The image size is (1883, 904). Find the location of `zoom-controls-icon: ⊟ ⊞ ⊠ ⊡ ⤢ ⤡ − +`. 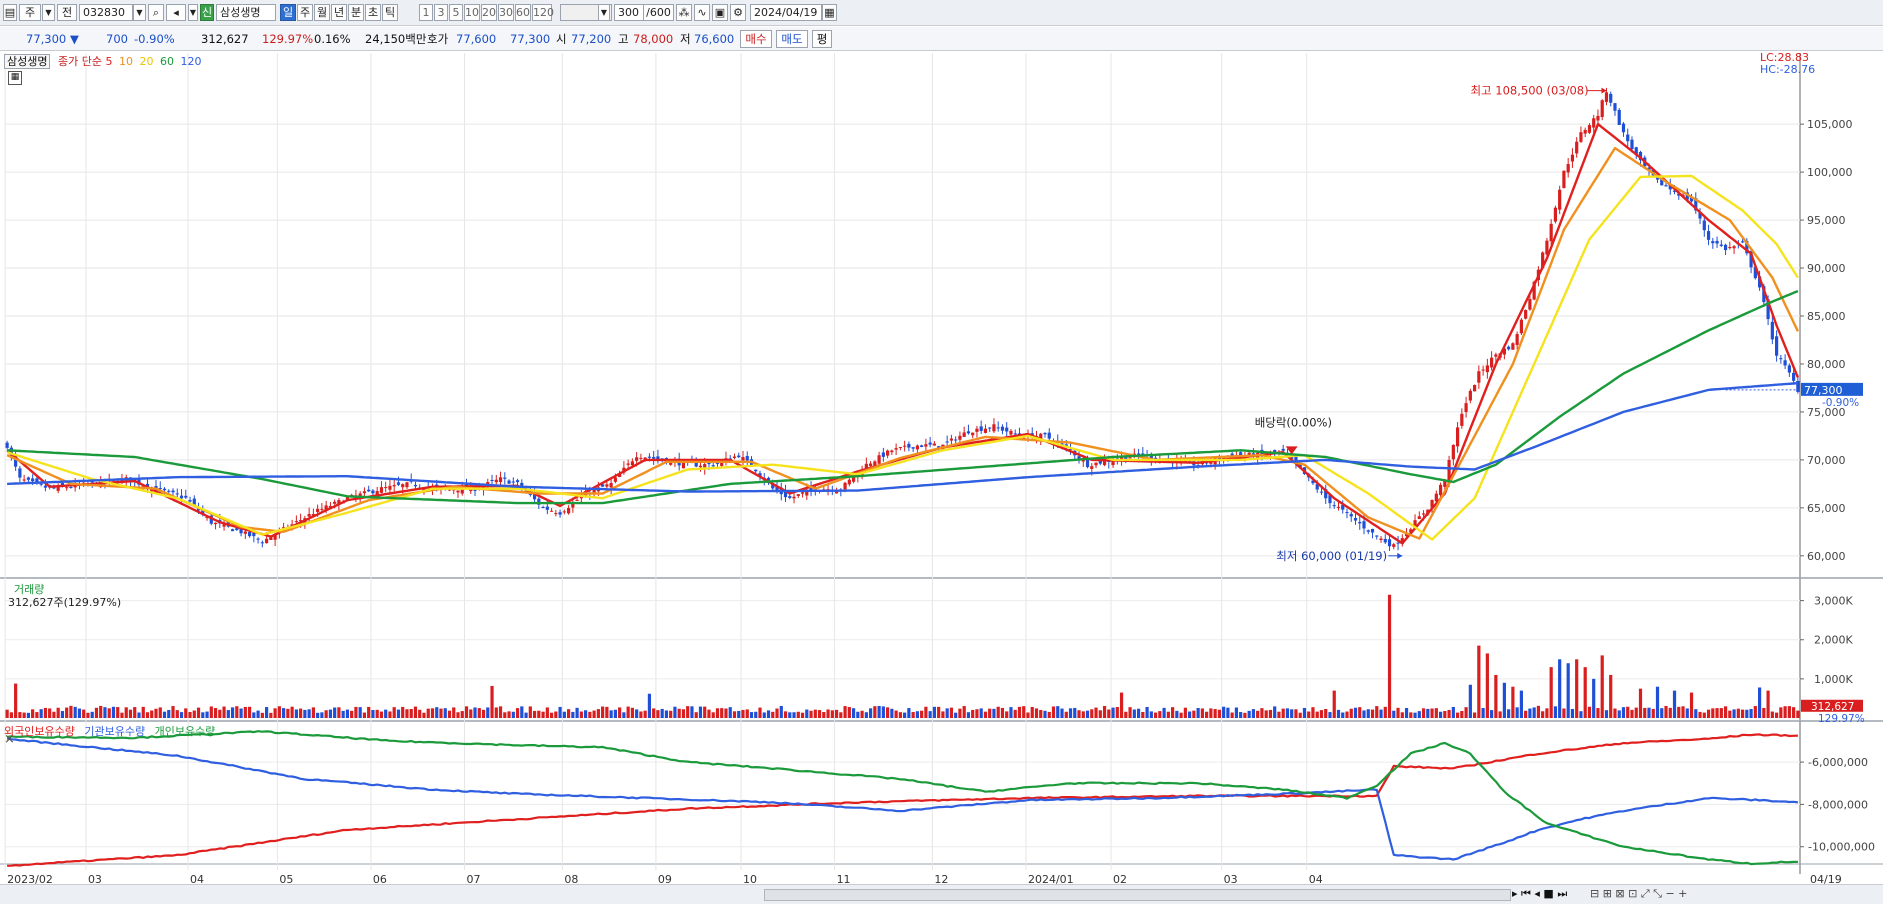

zoom-controls-icon: ⊟ ⊞ ⊠ ⊡ ⤢ ⤡ − + is located at coordinates (1638, 894).